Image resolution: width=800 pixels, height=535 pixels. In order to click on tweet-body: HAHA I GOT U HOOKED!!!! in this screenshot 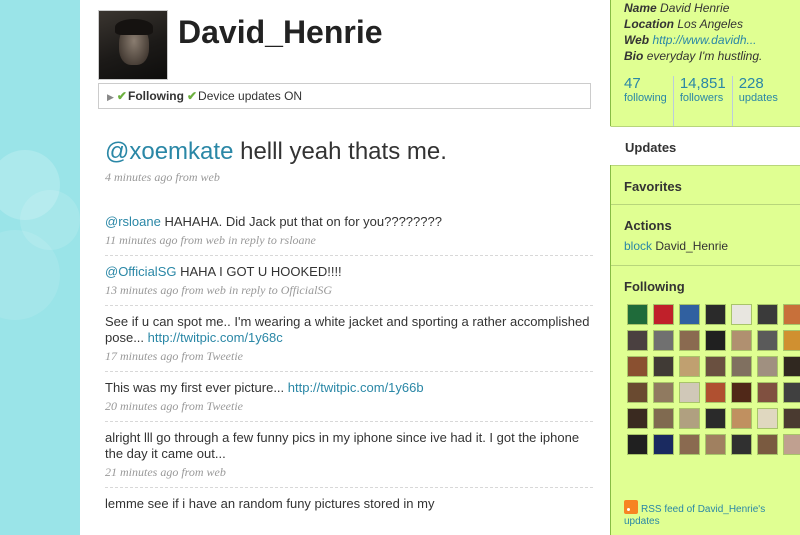, I will do `click(259, 271)`.